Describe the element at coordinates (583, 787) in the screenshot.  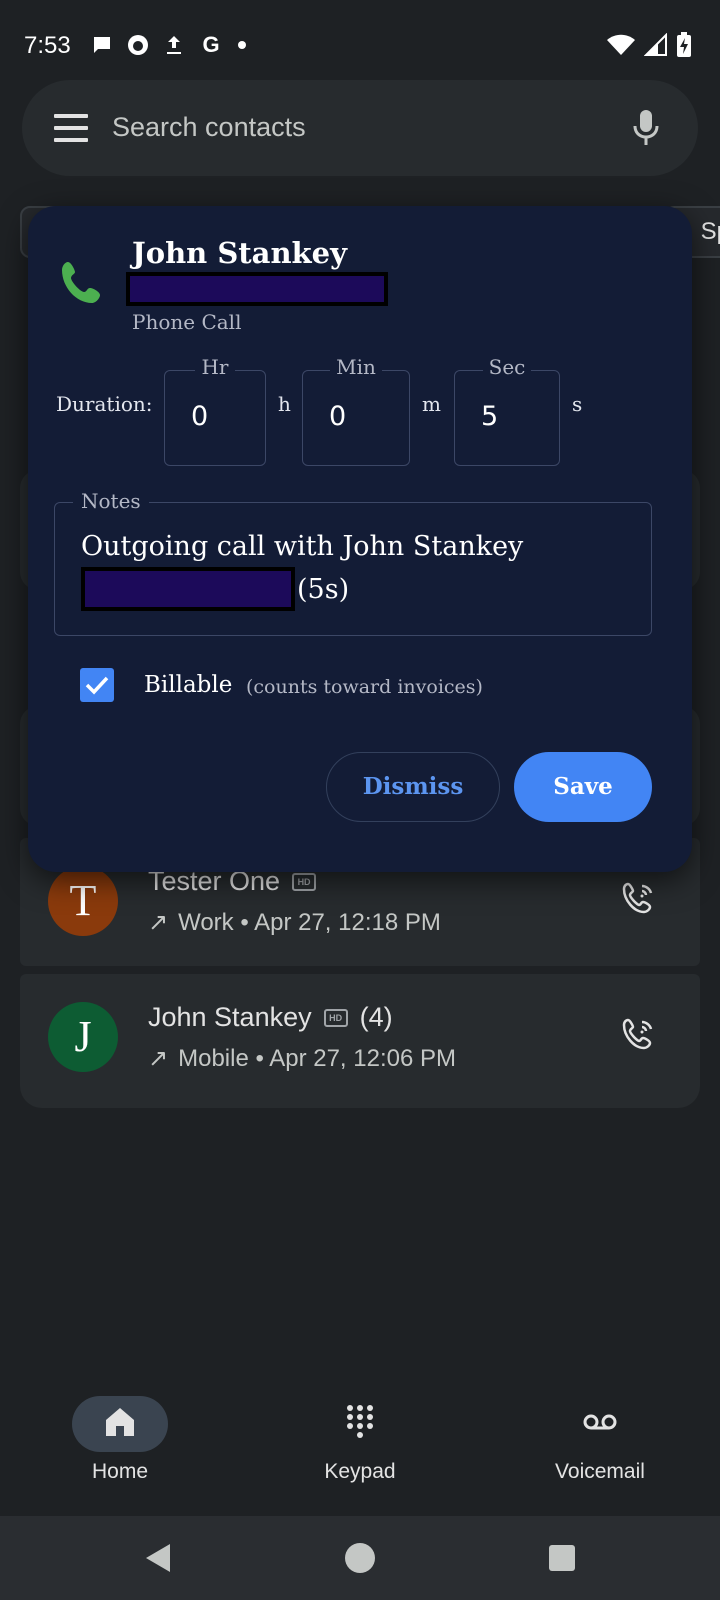
I see `save-button: Save` at that location.